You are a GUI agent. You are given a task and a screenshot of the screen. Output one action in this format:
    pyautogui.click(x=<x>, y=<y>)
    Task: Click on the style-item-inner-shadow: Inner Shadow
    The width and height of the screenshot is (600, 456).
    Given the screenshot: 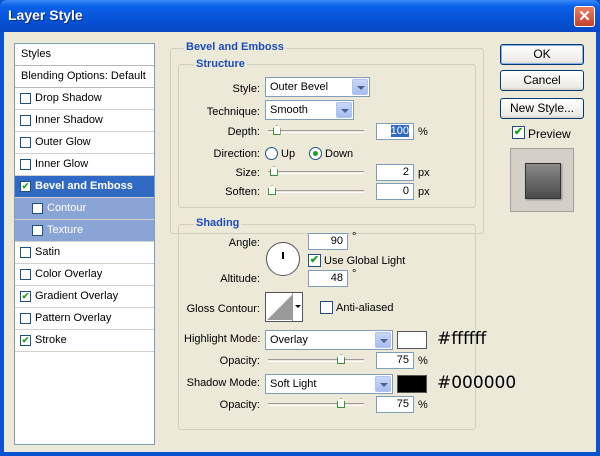 What is the action you would take?
    pyautogui.click(x=84, y=121)
    